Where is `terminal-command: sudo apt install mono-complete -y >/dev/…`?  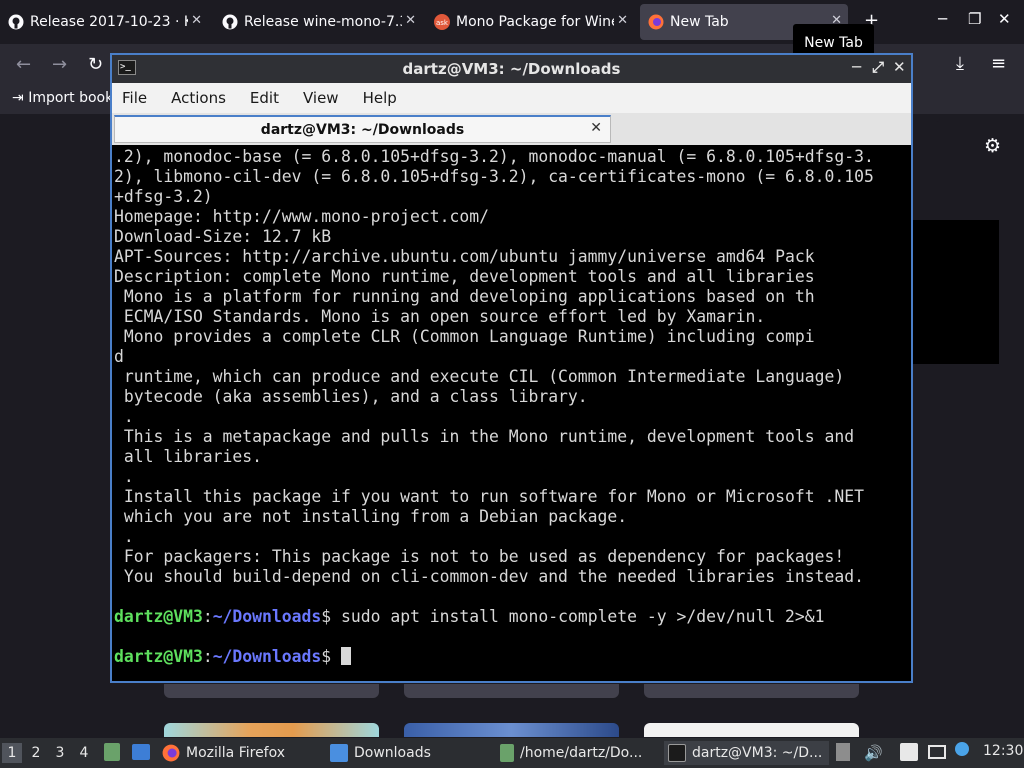 terminal-command: sudo apt install mono-complete -y >/dev/… is located at coordinates (583, 616).